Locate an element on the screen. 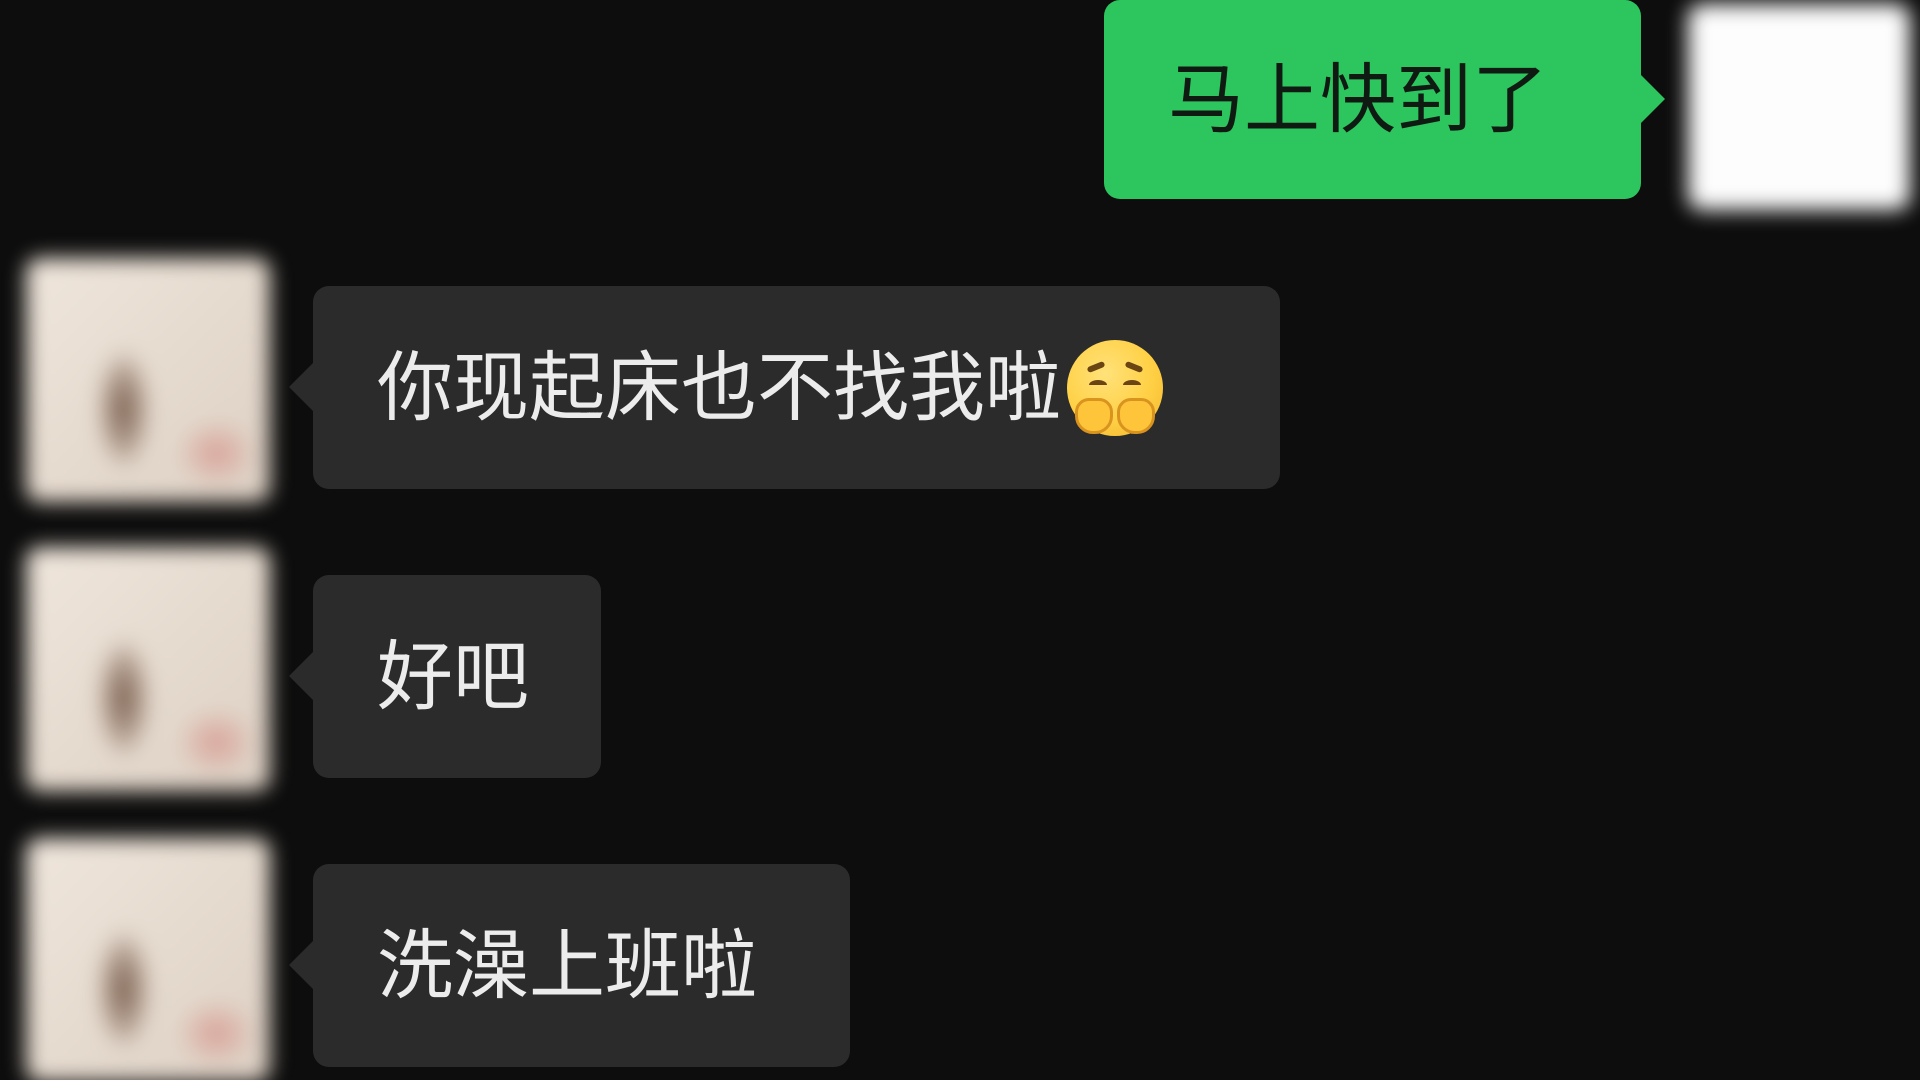 This screenshot has width=1920, height=1080. incoming-message-bubble: 好吧 is located at coordinates (445, 676).